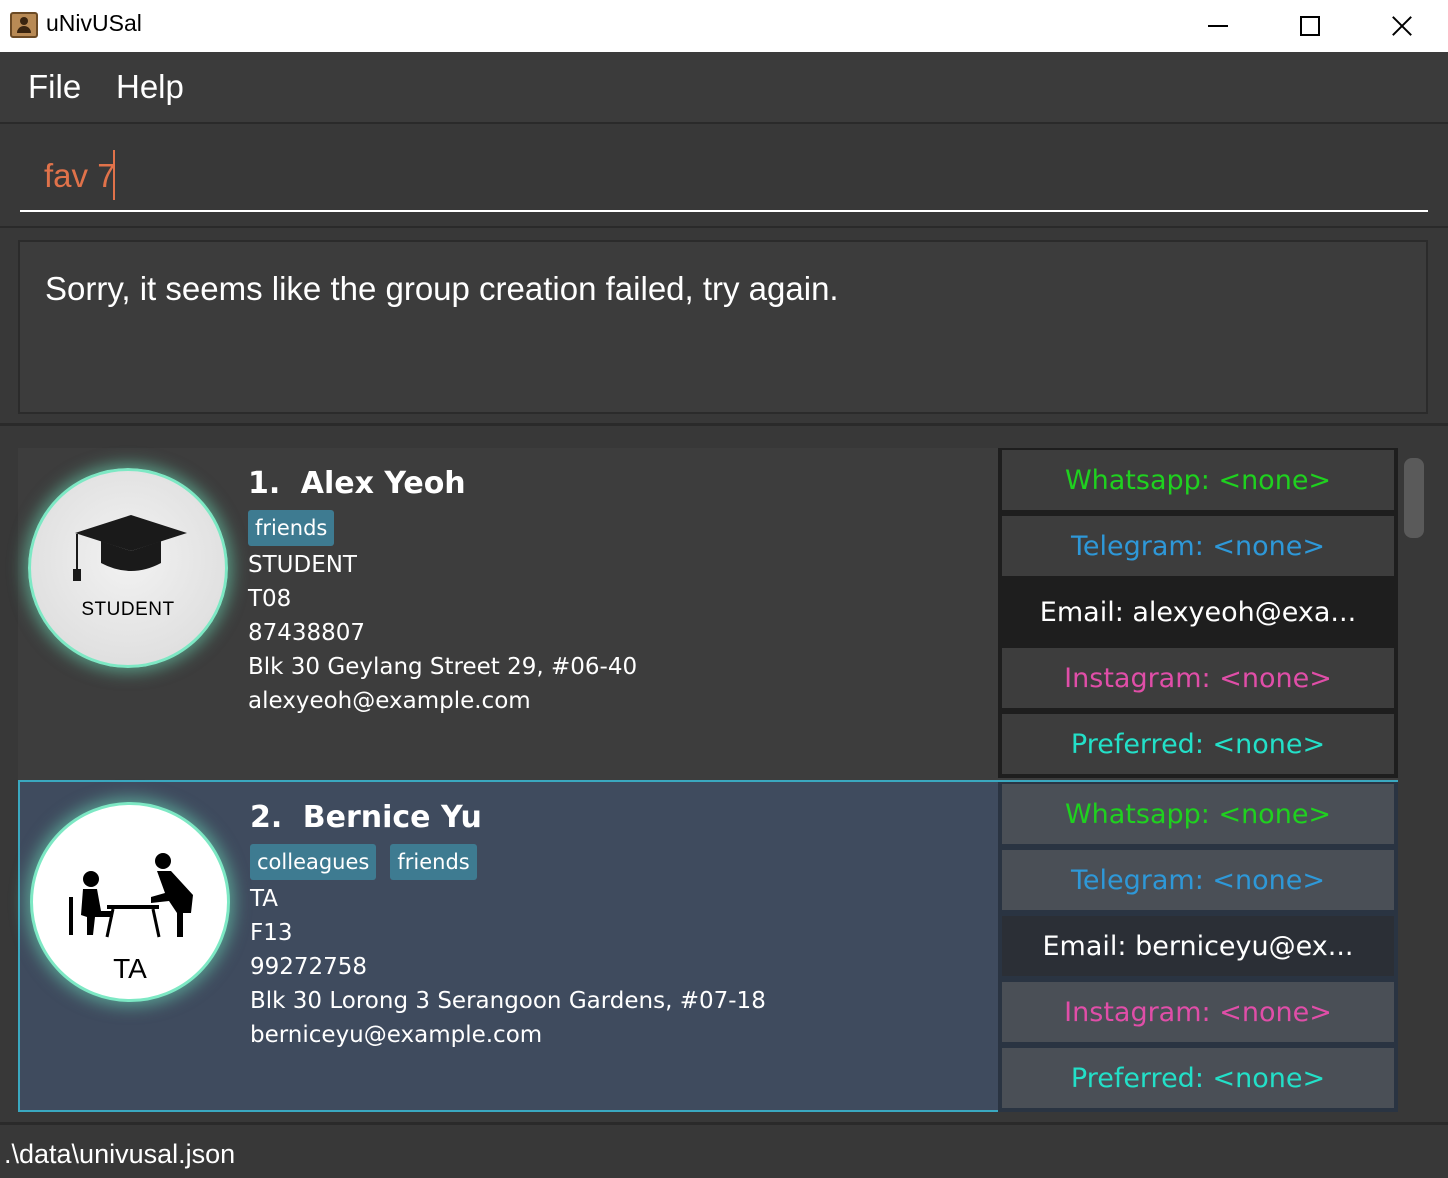 This screenshot has height=1178, width=1448. I want to click on close-icon, so click(1402, 26).